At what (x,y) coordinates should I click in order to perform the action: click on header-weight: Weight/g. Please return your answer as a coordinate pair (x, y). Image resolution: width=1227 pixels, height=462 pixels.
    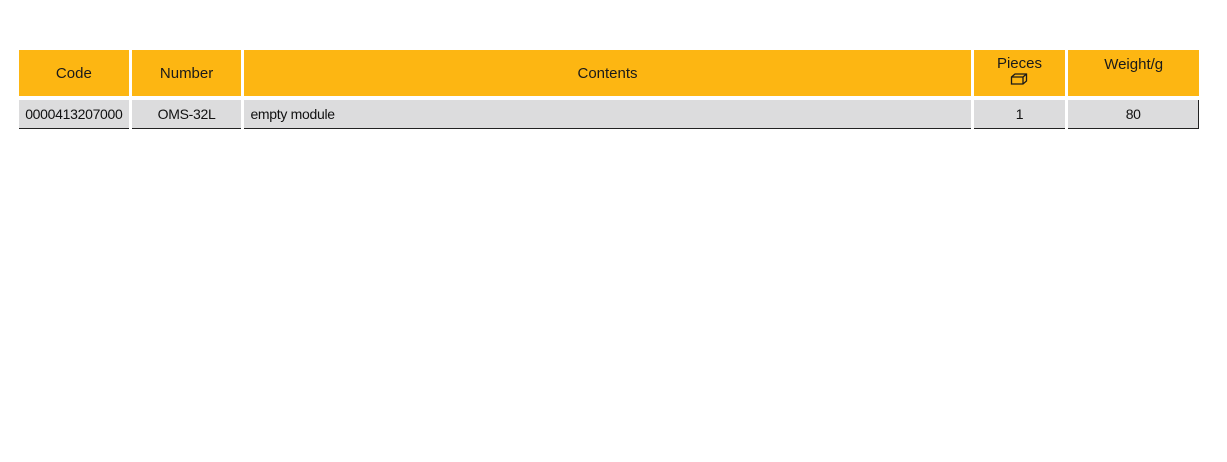
    Looking at the image, I should click on (1134, 73).